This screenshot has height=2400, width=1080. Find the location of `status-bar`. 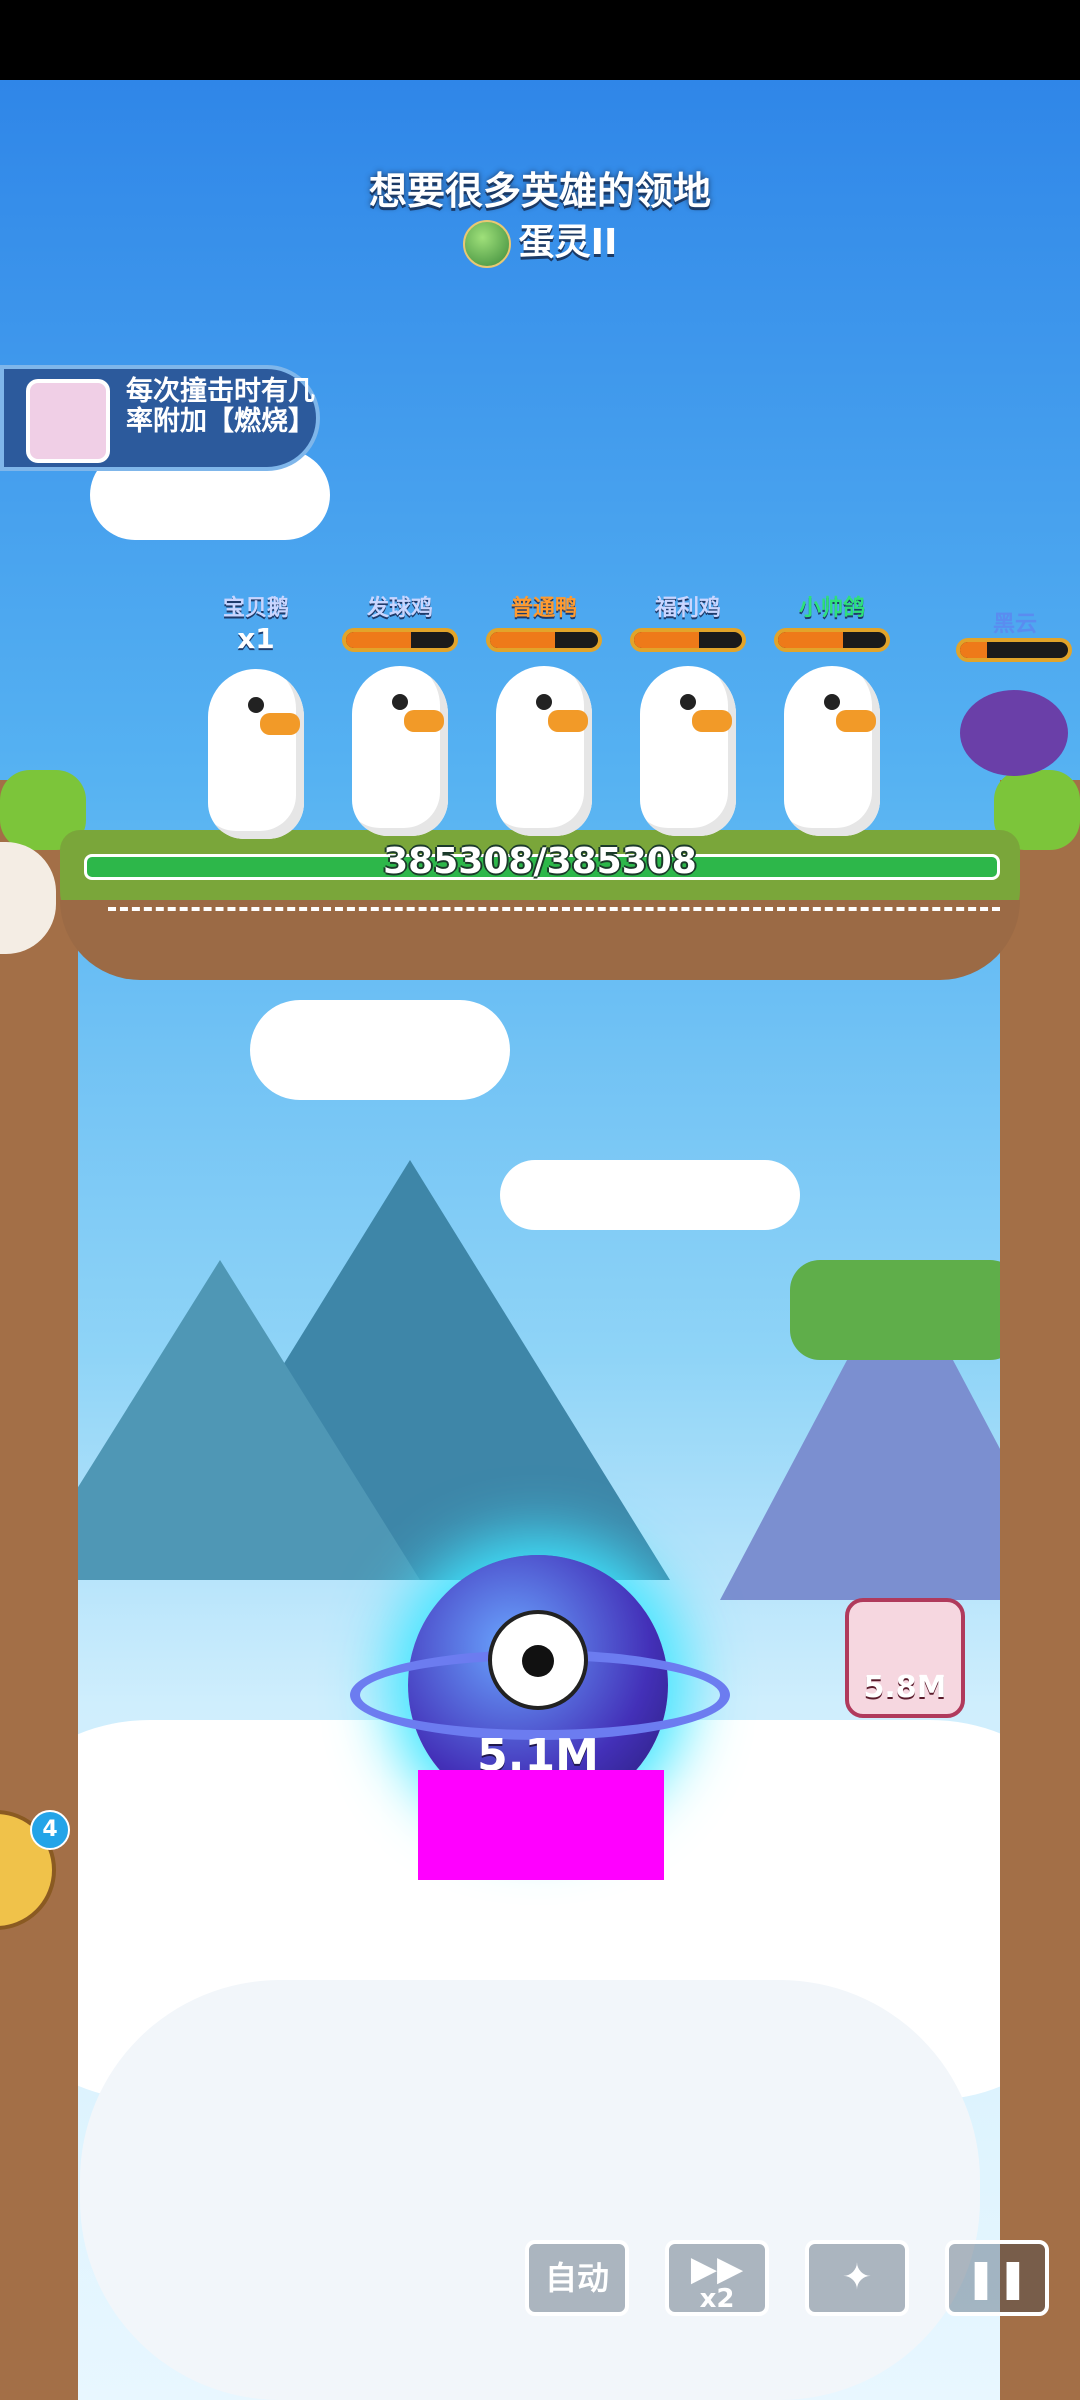

status-bar is located at coordinates (540, 40).